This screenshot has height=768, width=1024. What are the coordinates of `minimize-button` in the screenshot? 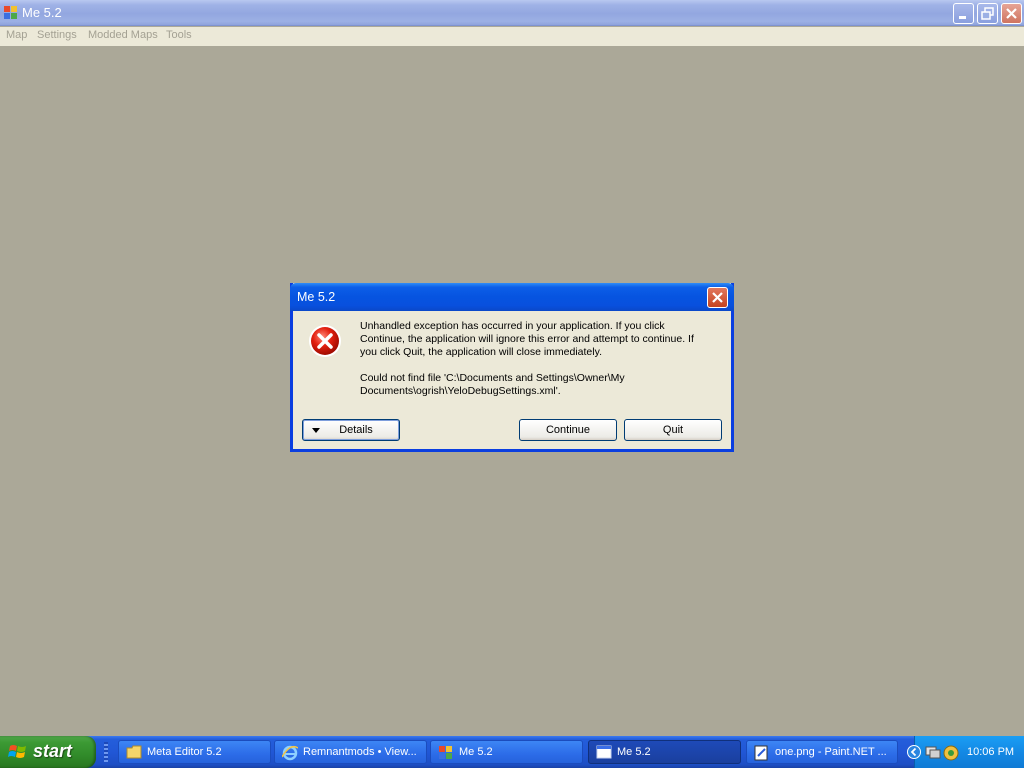 It's located at (963, 13).